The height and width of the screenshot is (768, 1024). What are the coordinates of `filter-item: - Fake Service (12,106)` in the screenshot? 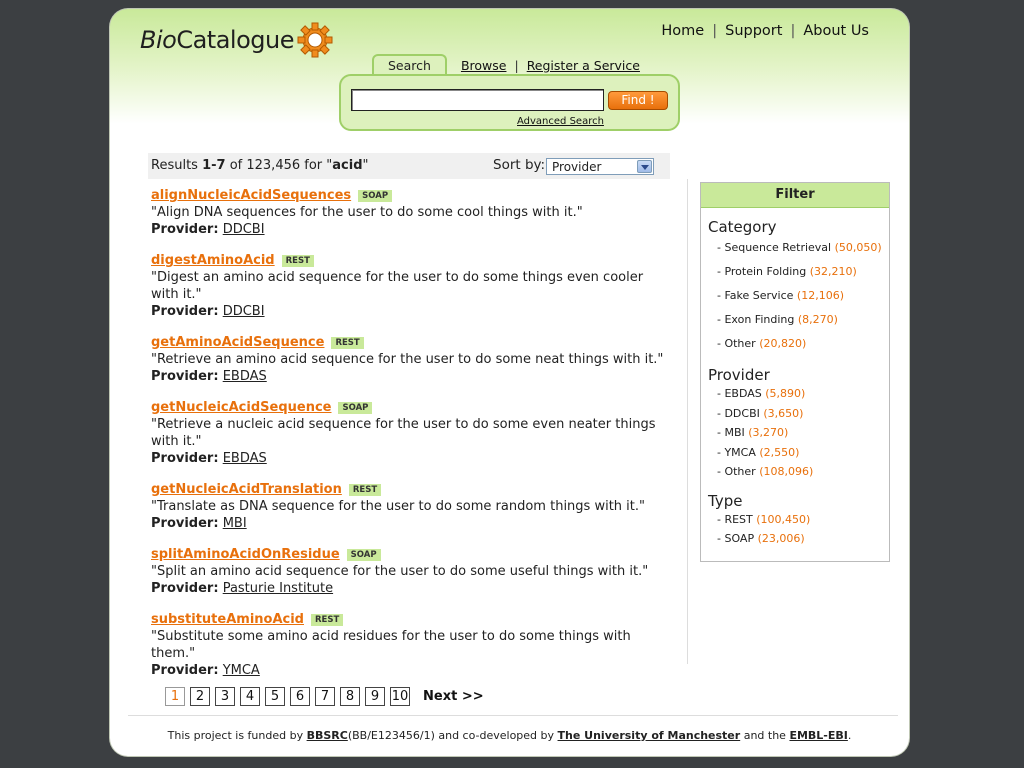 It's located at (798, 296).